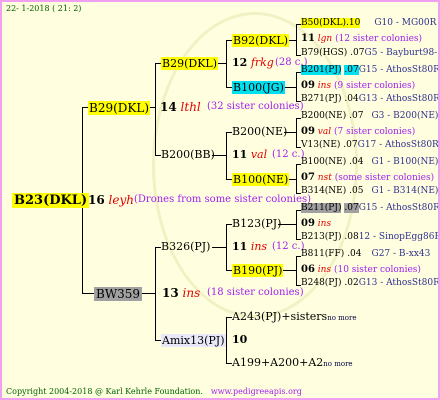  Describe the element at coordinates (358, 131) in the screenshot. I see `gen4-row-8: 09 val (7 sister colonies)` at that location.